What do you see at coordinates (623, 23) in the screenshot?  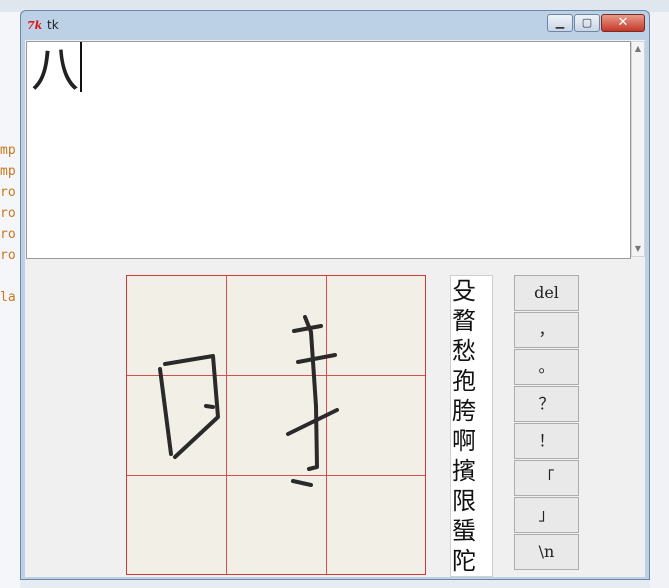 I see `close-button: ✕` at bounding box center [623, 23].